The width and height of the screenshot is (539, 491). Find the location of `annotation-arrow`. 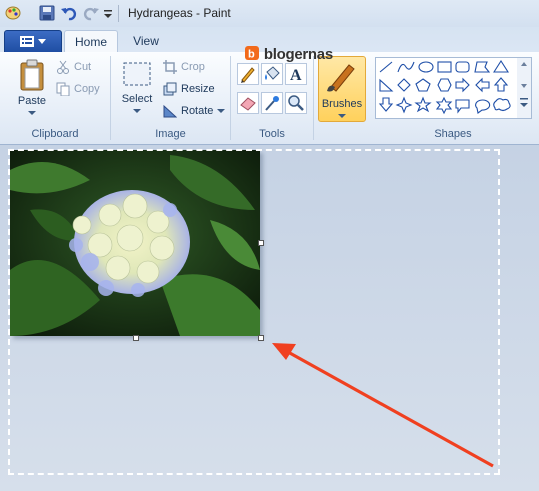

annotation-arrow is located at coordinates (383, 405).